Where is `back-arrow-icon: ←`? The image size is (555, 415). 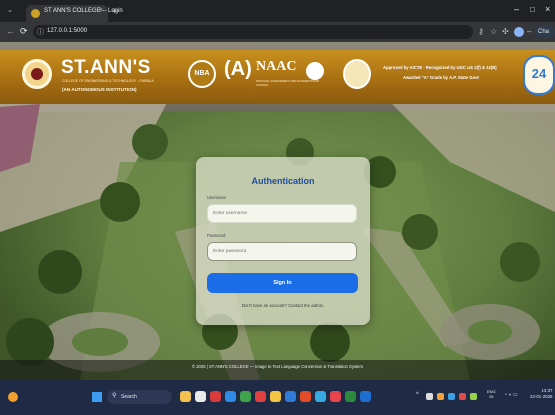 back-arrow-icon: ← is located at coordinates (10, 31).